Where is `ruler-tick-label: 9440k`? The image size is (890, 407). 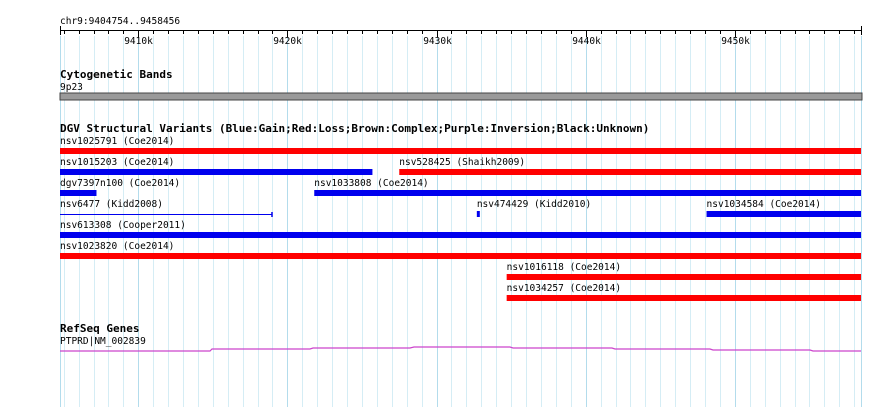
ruler-tick-label: 9440k is located at coordinates (586, 41).